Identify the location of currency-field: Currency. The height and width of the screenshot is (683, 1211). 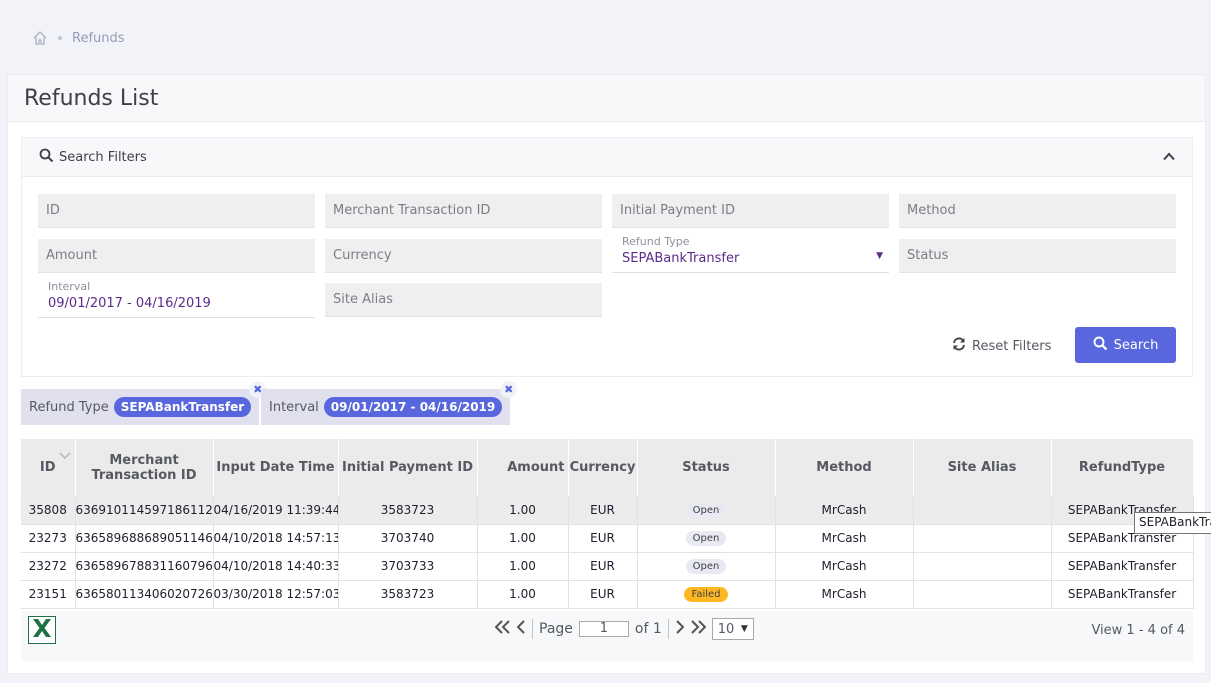
(463, 256).